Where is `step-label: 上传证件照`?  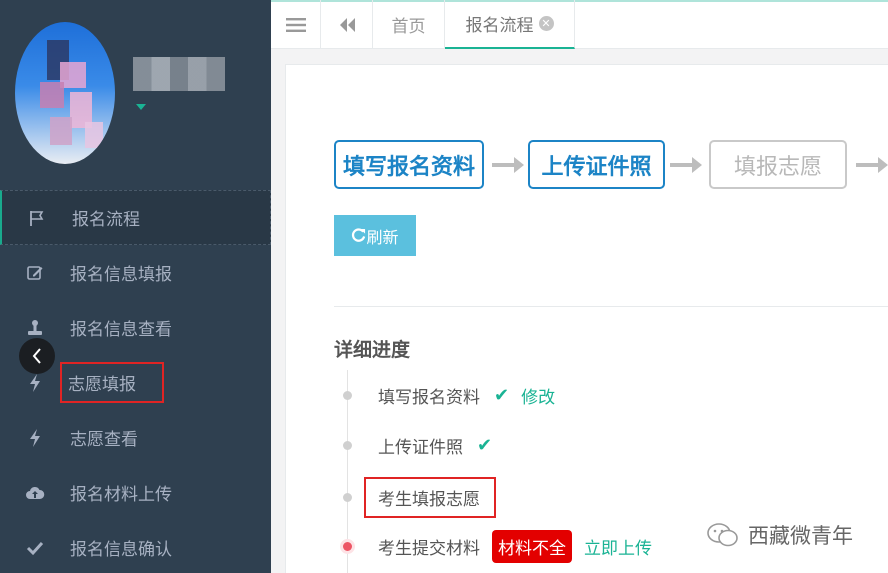
step-label: 上传证件照 is located at coordinates (596, 167).